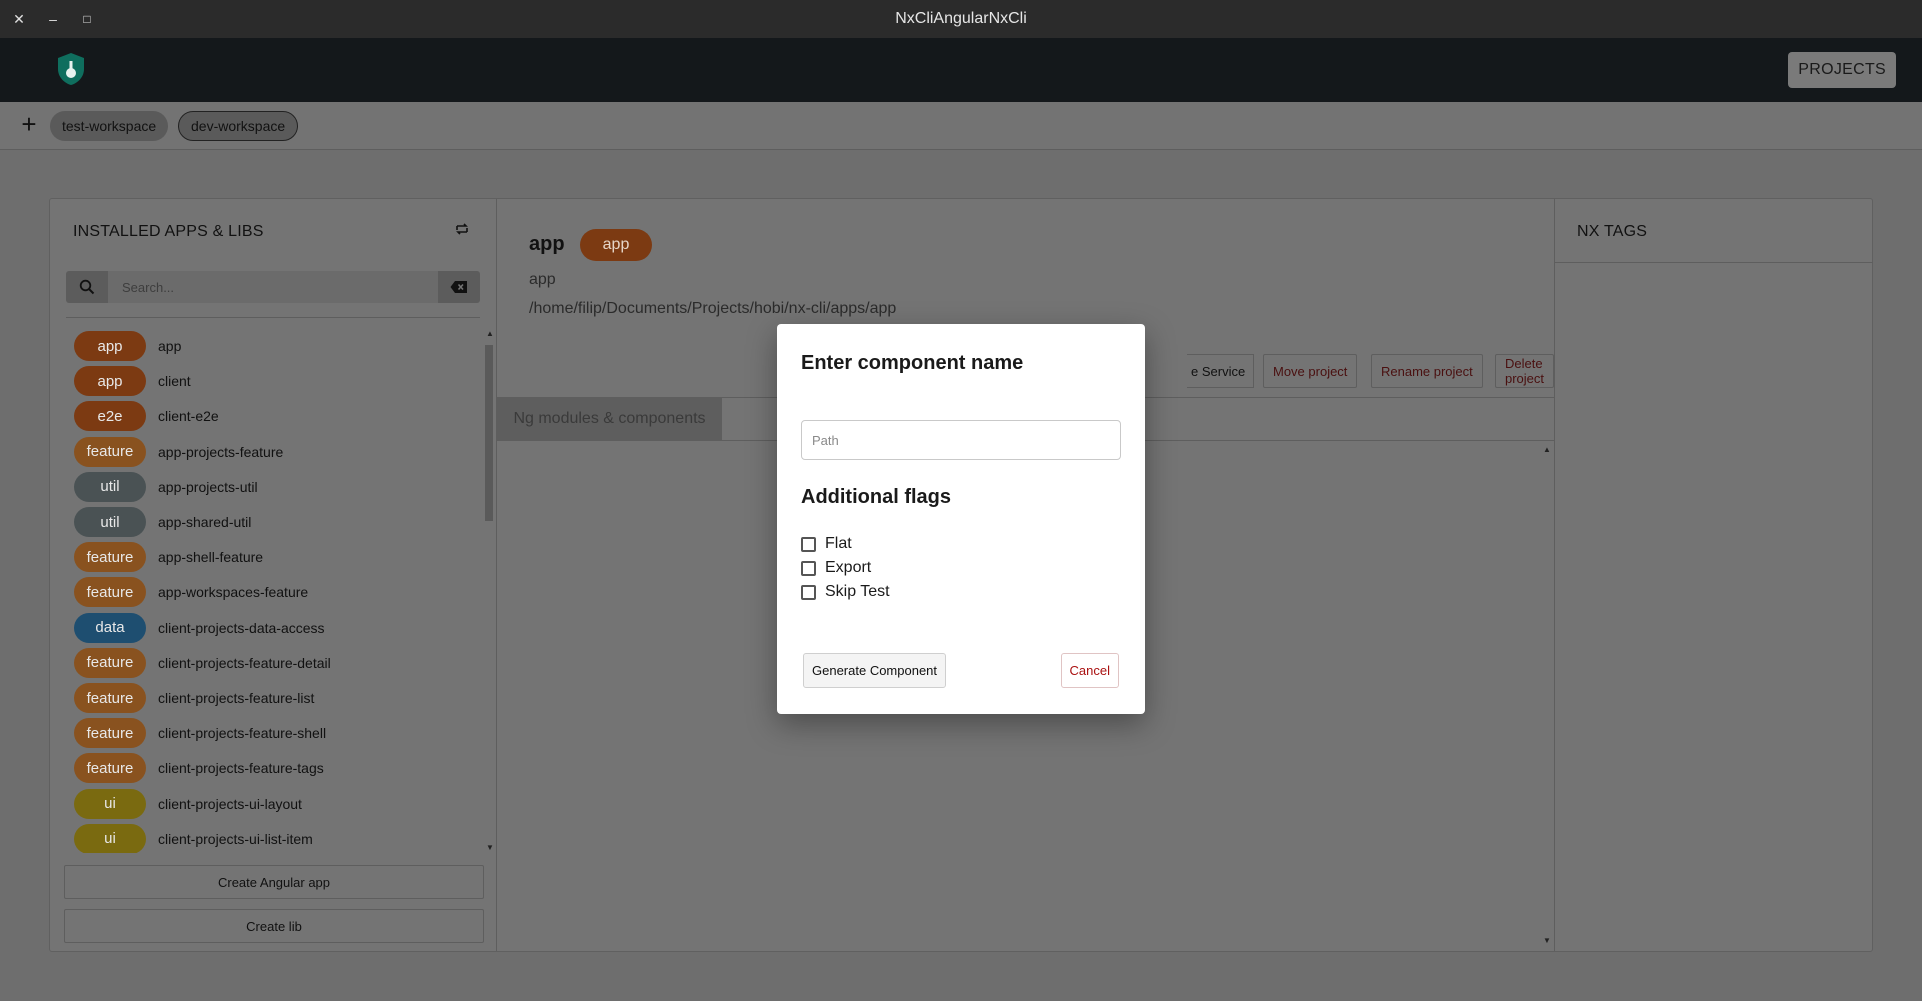 This screenshot has height=1001, width=1922. What do you see at coordinates (1089, 670) in the screenshot?
I see `cancel-button: Cancel` at bounding box center [1089, 670].